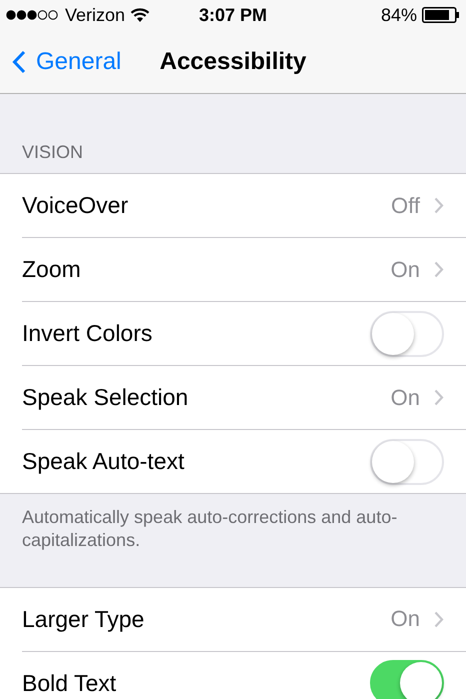  What do you see at coordinates (106, 397) in the screenshot?
I see `setting-label: Speak Selection` at bounding box center [106, 397].